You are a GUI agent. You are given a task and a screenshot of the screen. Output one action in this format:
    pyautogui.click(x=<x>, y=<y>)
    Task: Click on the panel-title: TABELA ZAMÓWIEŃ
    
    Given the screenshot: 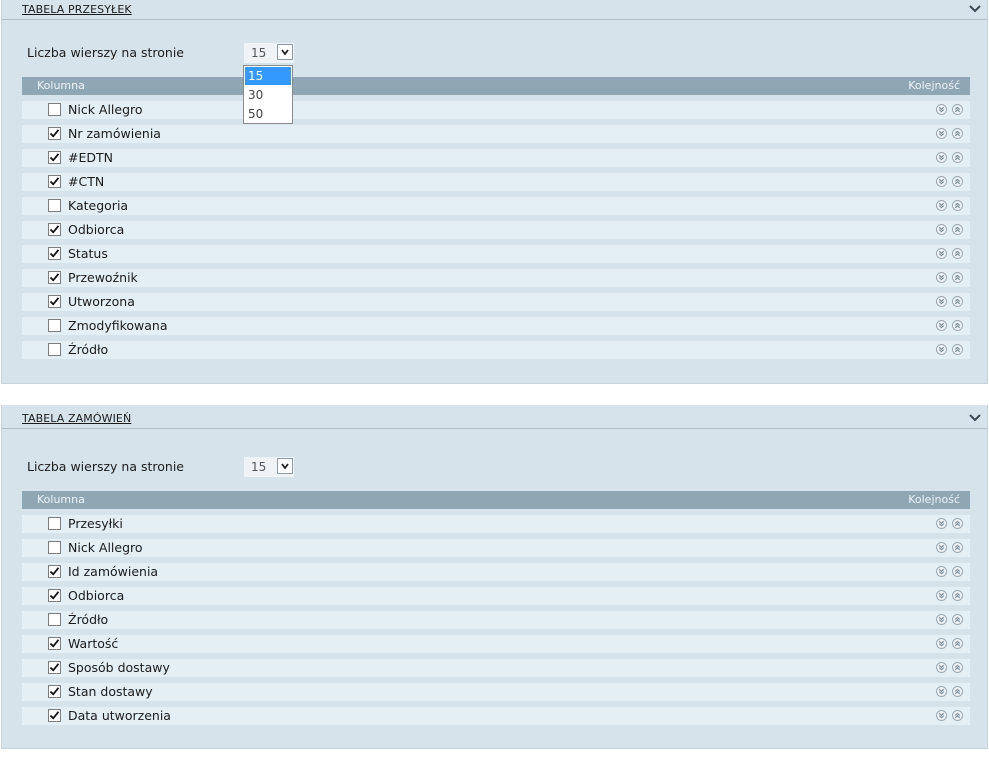 What is the action you would take?
    pyautogui.click(x=76, y=418)
    